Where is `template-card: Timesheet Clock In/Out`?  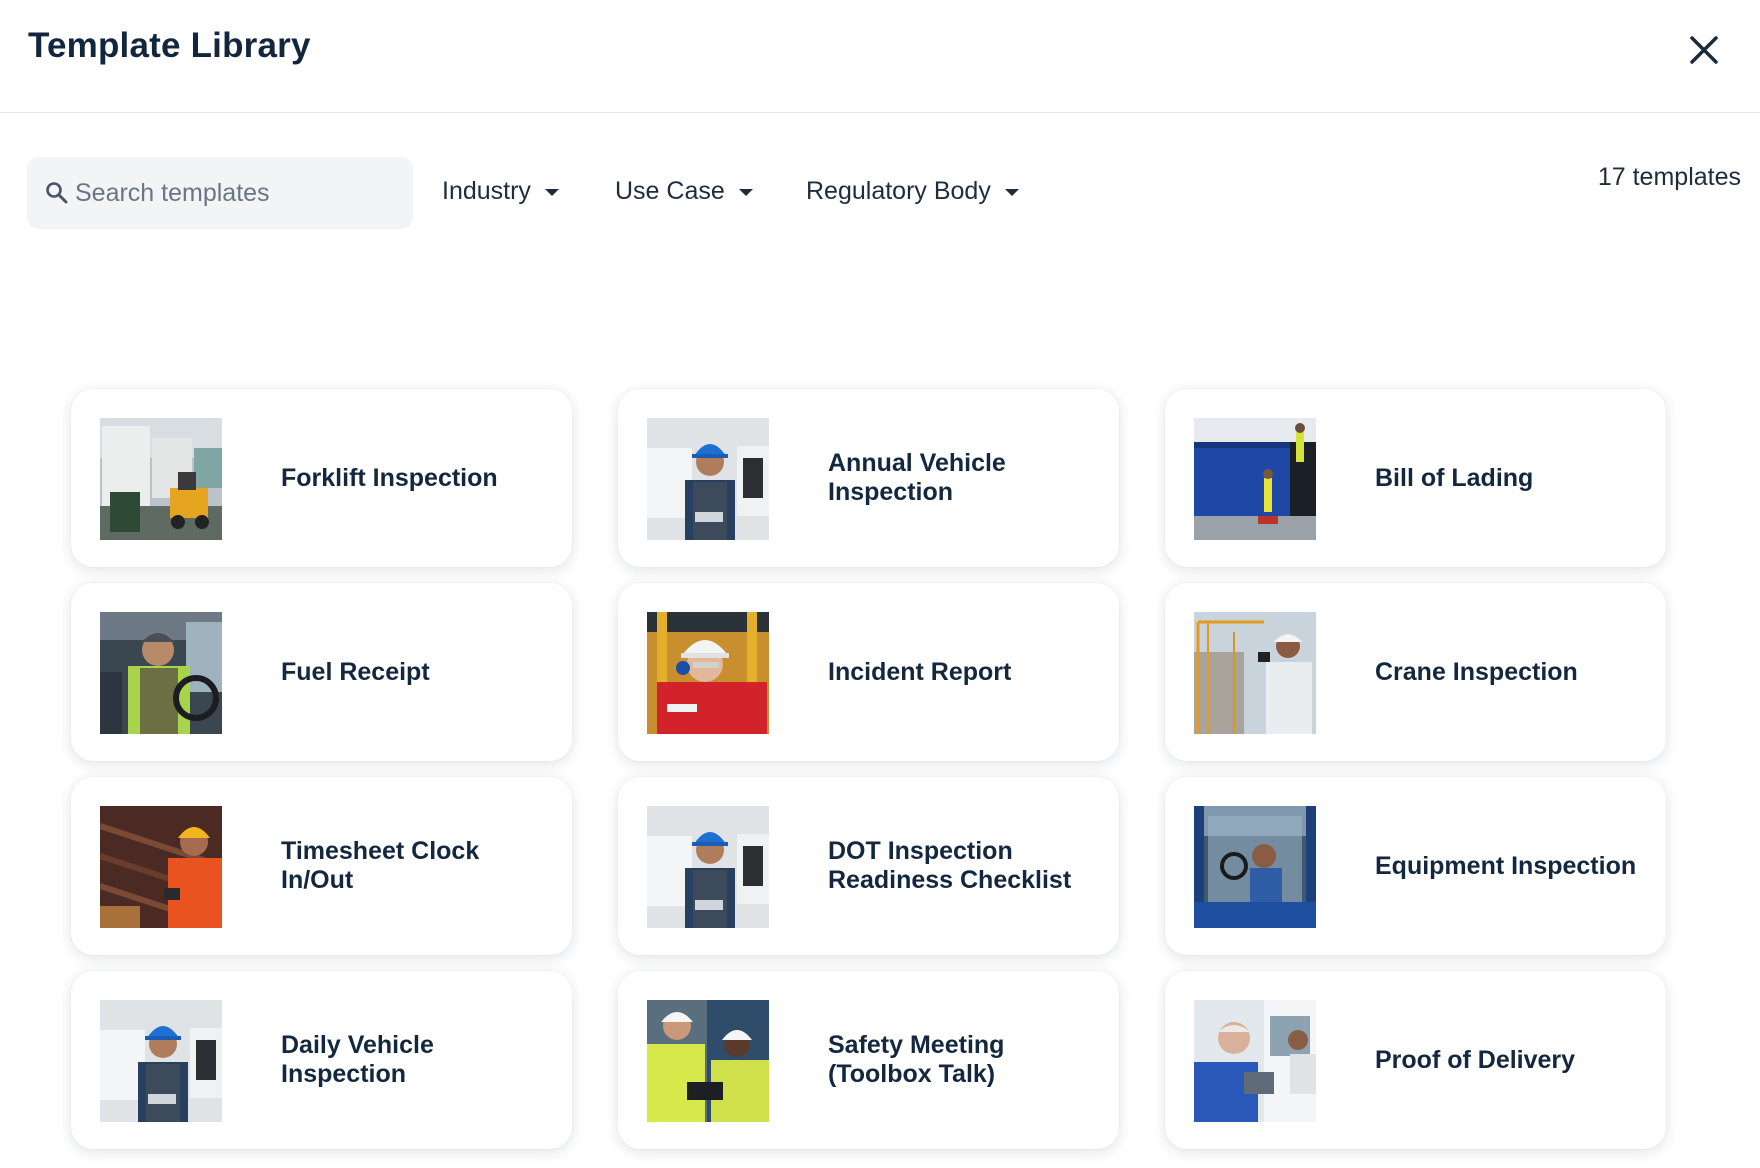 template-card: Timesheet Clock In/Out is located at coordinates (321, 866).